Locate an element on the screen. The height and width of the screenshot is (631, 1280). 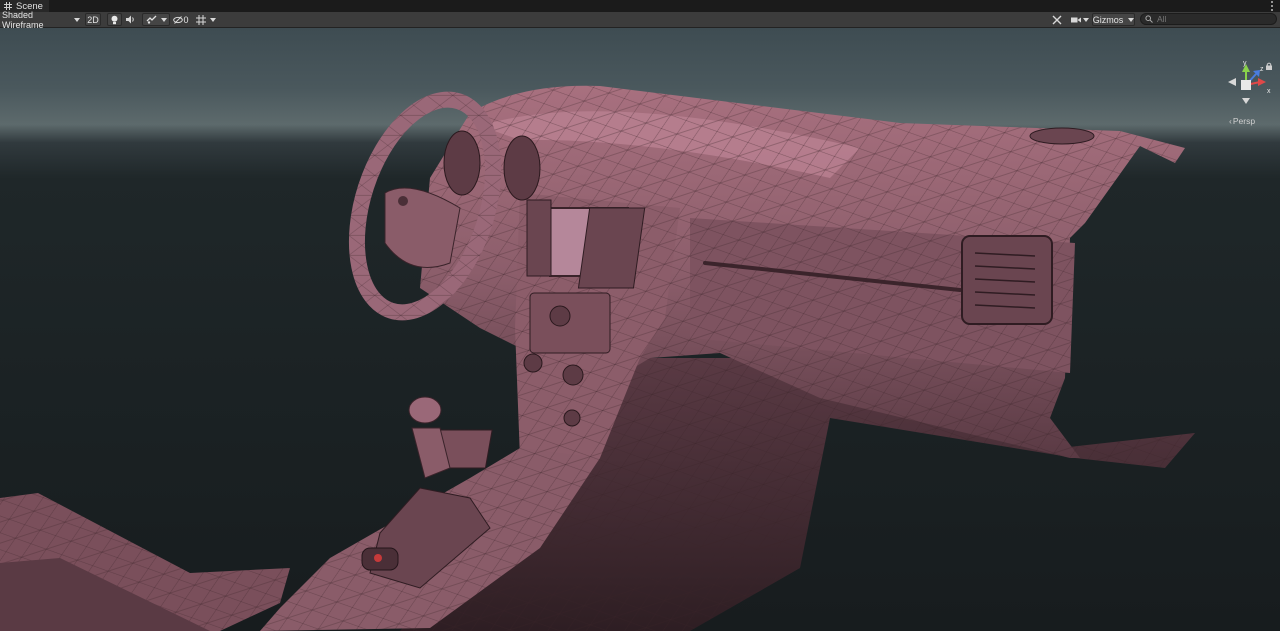
x-axis-cone is located at coordinates (1262, 82).